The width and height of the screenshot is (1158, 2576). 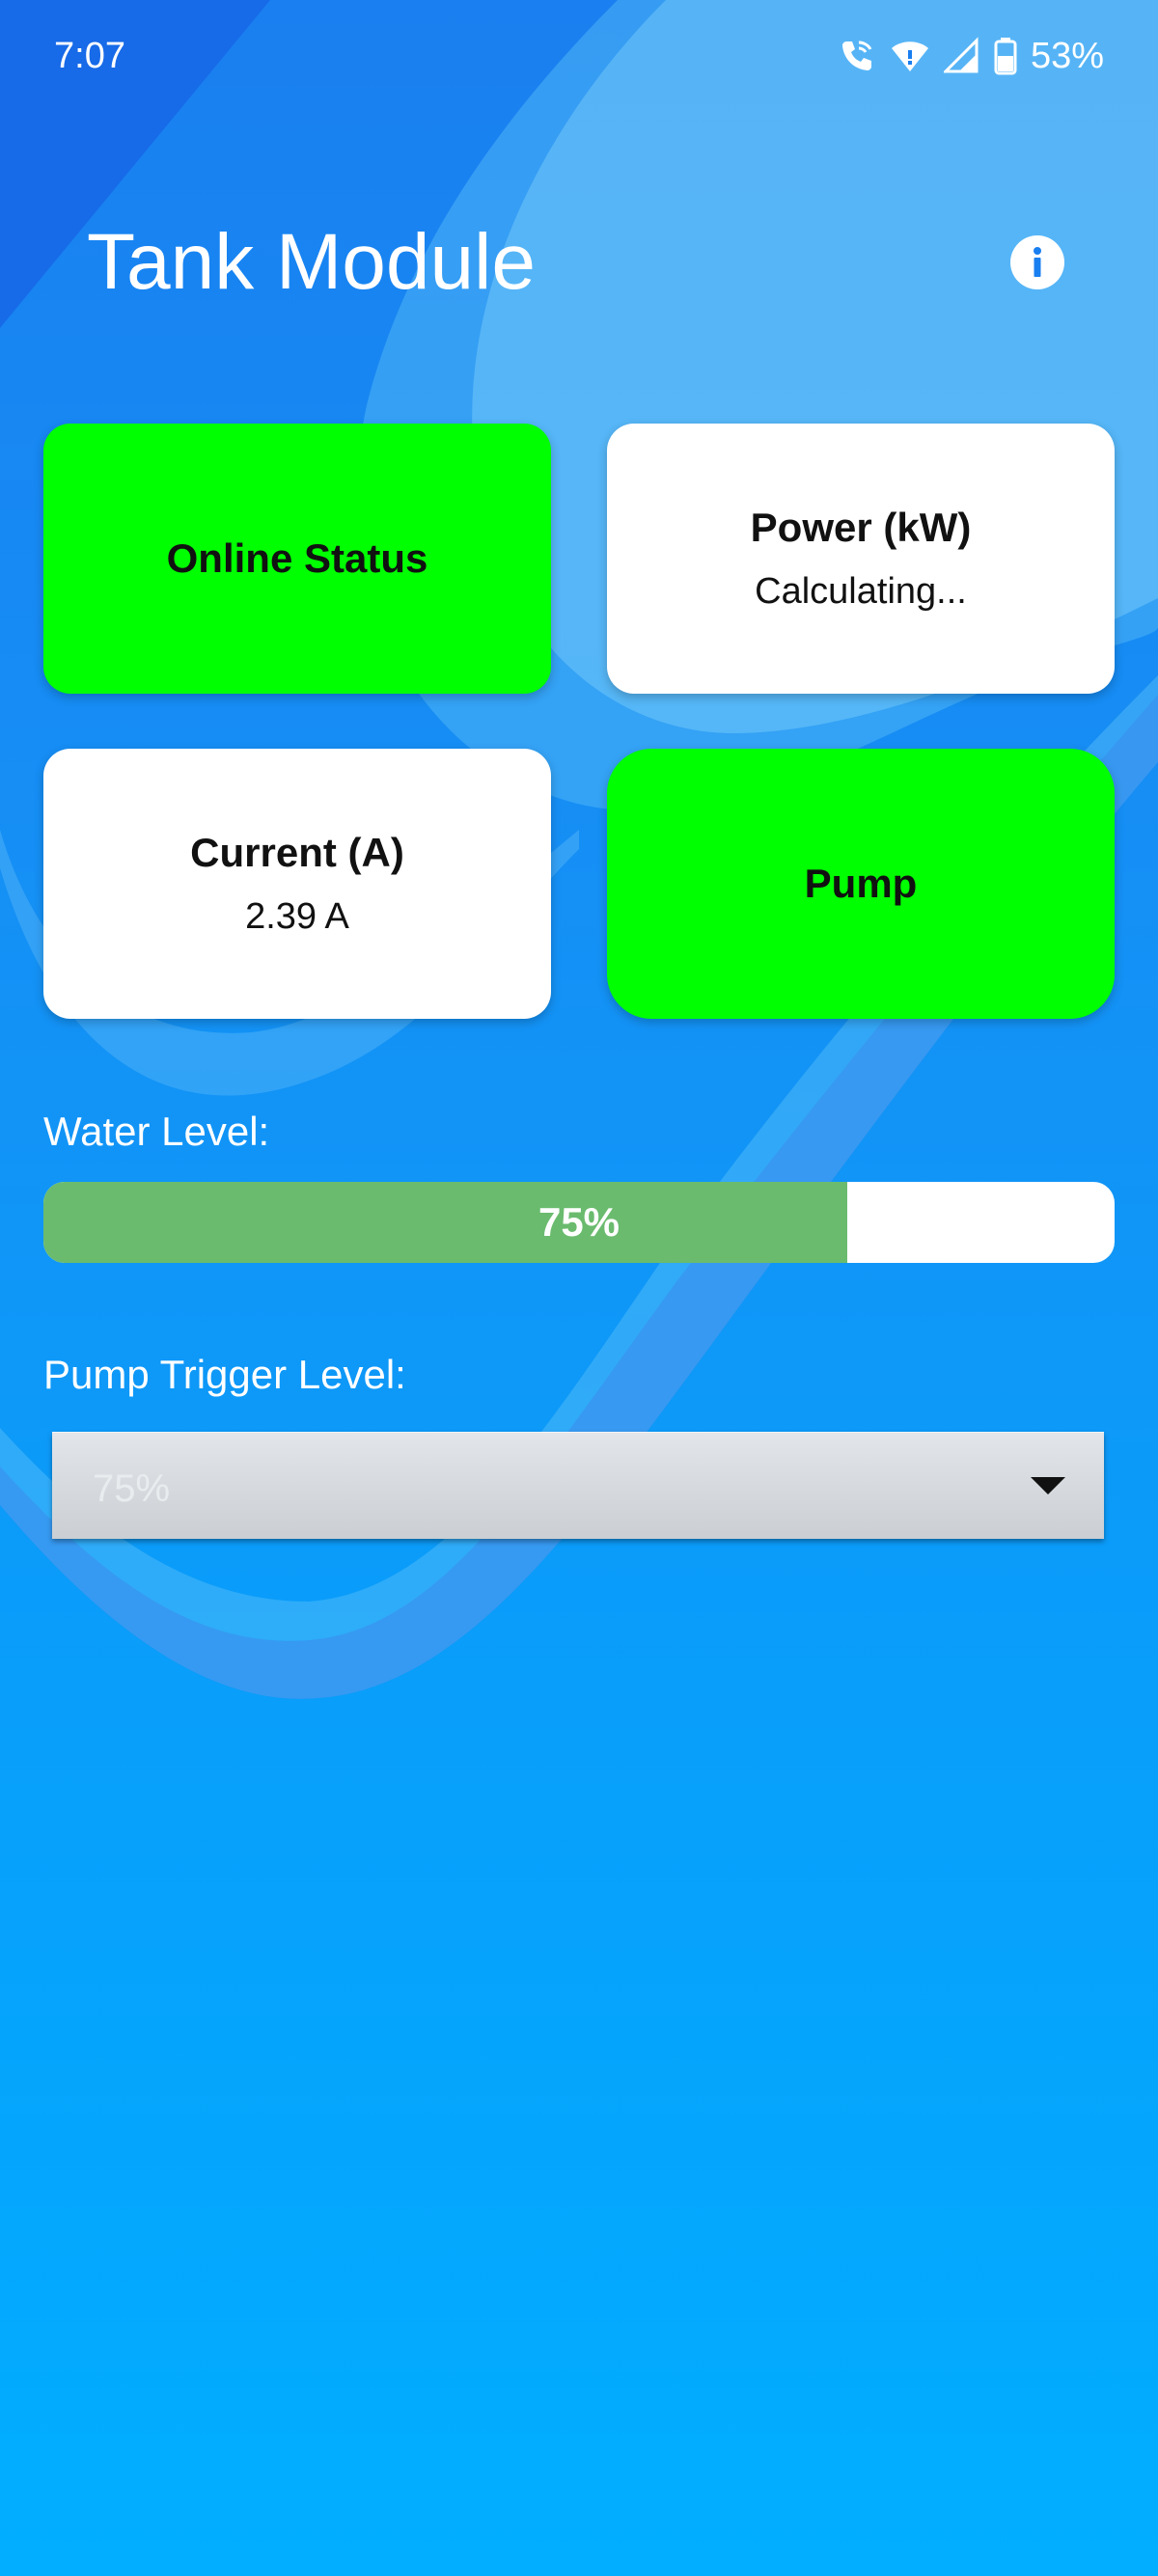 What do you see at coordinates (579, 58) in the screenshot?
I see `status-bar: 7:07 53%` at bounding box center [579, 58].